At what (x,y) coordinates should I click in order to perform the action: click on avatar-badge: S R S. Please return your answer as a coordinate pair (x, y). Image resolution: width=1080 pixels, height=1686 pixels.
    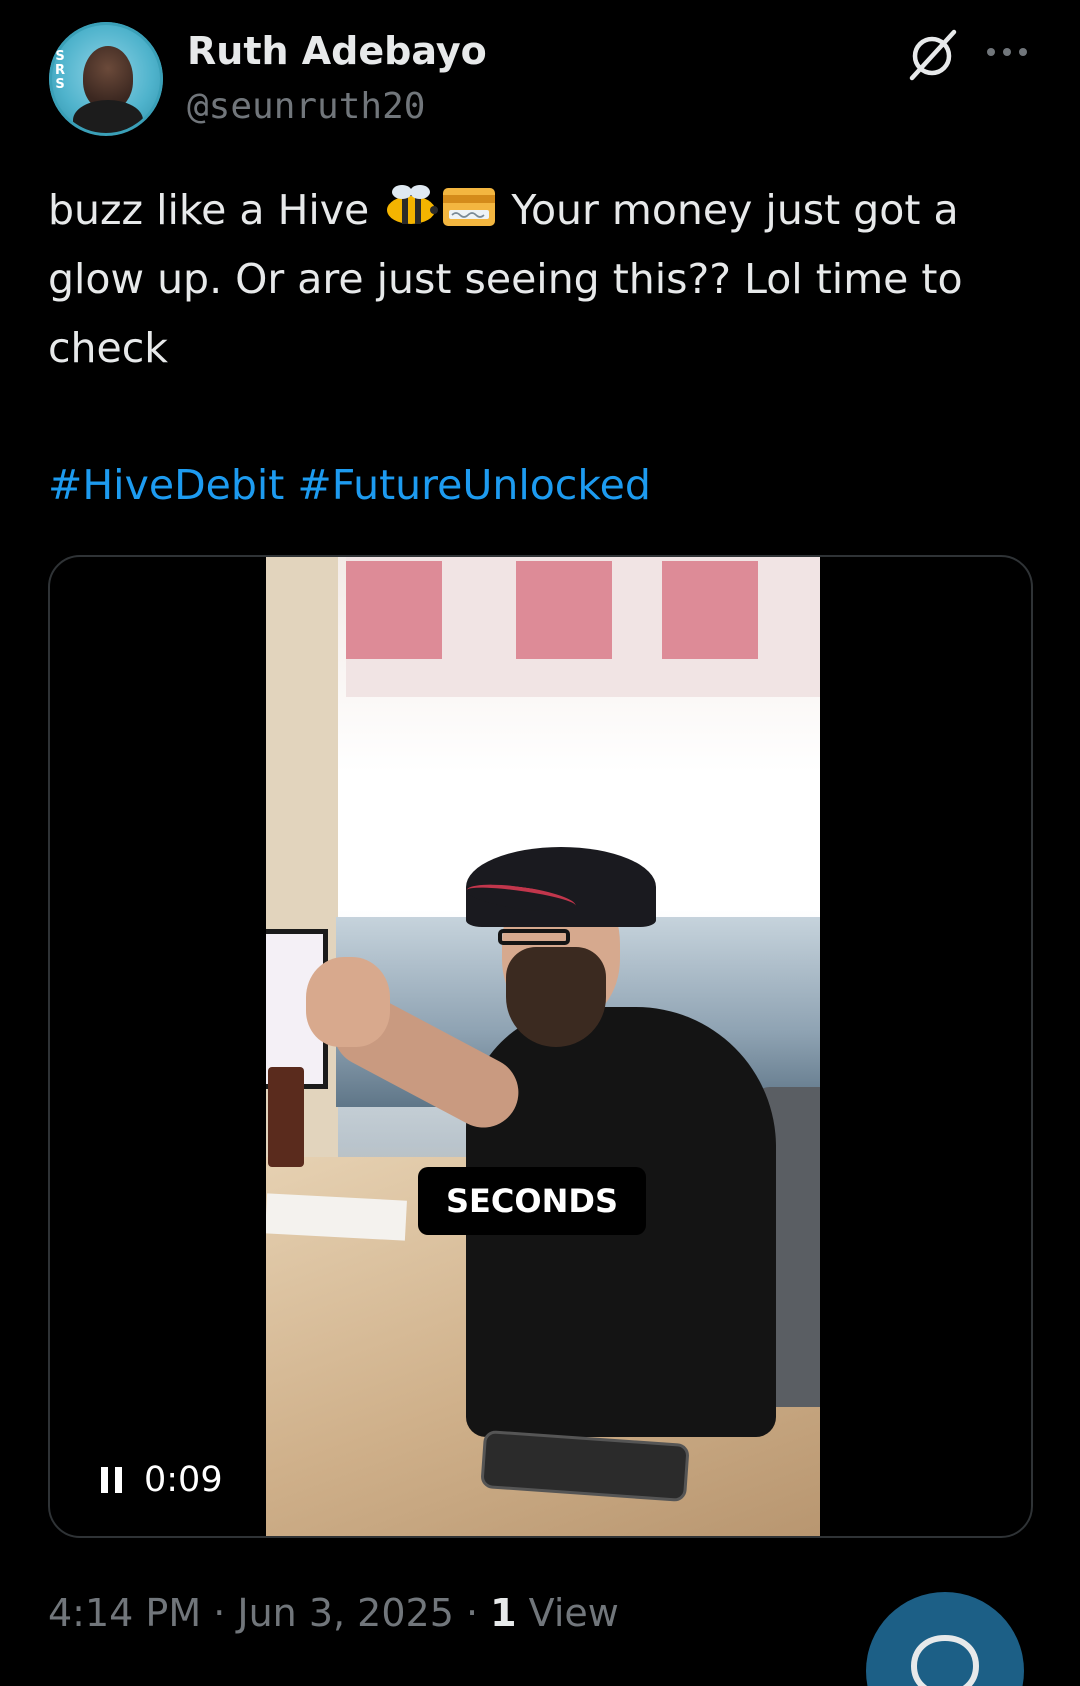
    Looking at the image, I should click on (60, 71).